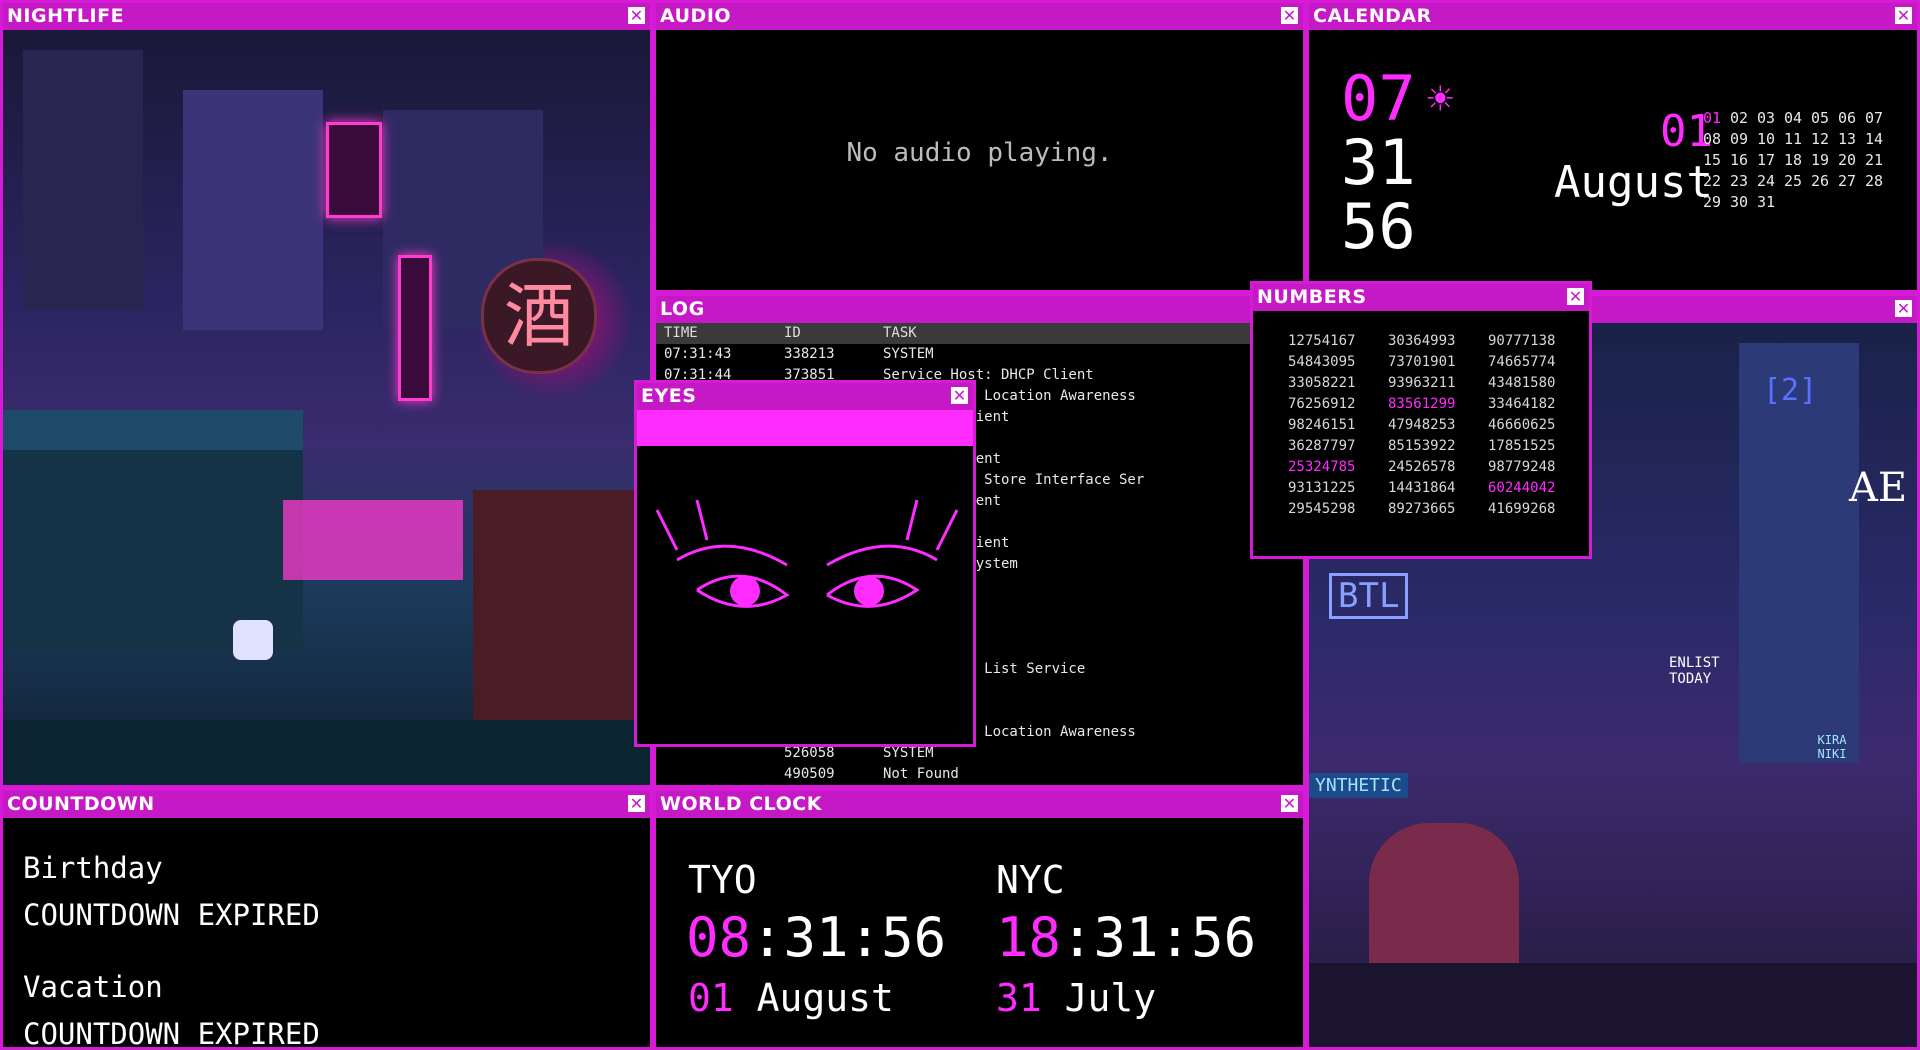 Image resolution: width=1920 pixels, height=1050 pixels. I want to click on countdown-label: Birthday, so click(93, 868).